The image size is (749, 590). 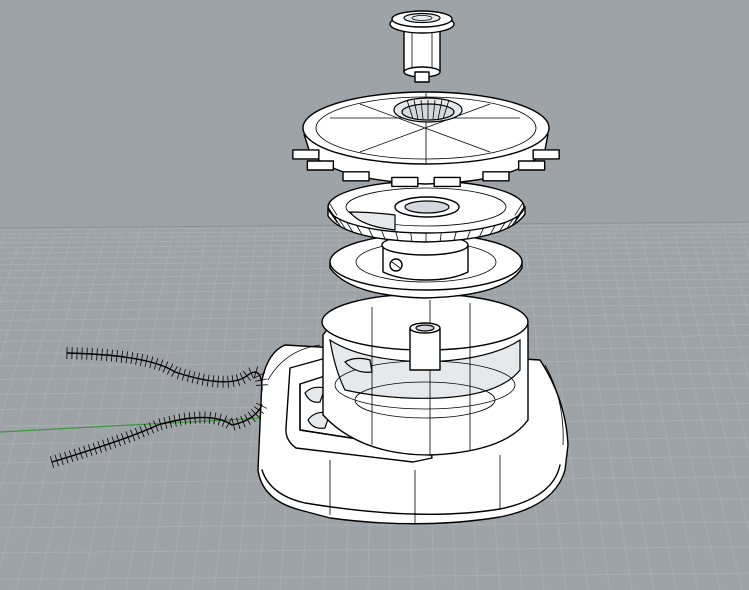 I want to click on grinder-top-knob, so click(x=422, y=46).